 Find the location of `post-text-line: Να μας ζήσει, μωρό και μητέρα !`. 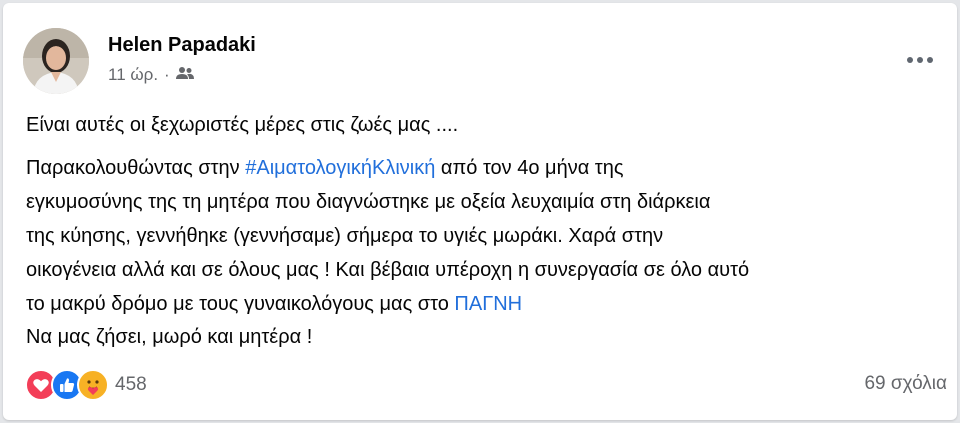

post-text-line: Να μας ζήσει, μωρό και μητέρα ! is located at coordinates (169, 337).